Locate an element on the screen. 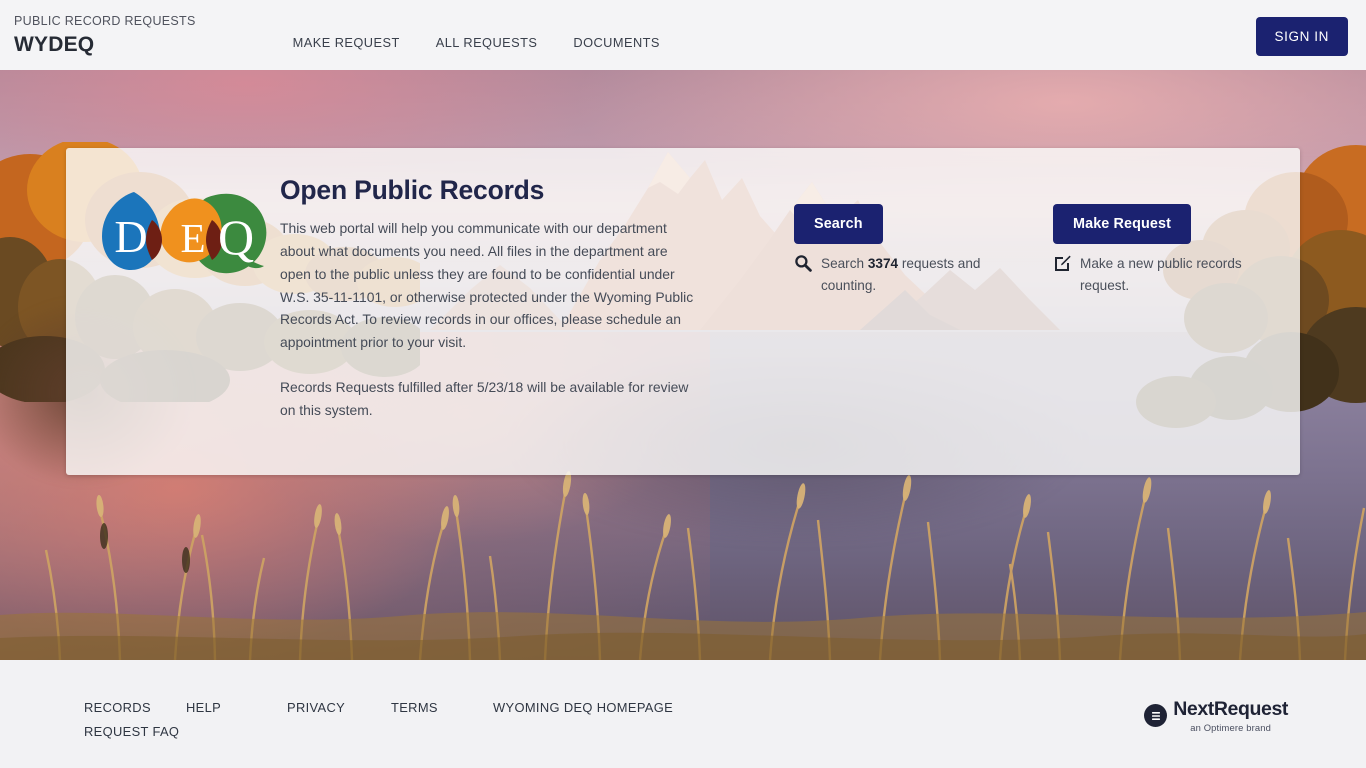 The height and width of the screenshot is (768, 1366). svg-text: Q is located at coordinates (236, 237).